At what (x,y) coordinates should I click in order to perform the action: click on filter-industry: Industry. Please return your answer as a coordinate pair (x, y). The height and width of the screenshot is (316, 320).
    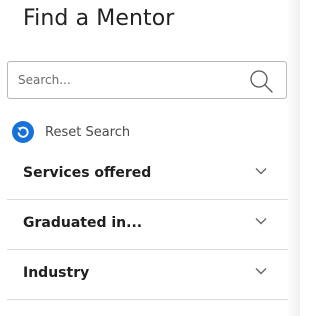
    Looking at the image, I should click on (147, 275).